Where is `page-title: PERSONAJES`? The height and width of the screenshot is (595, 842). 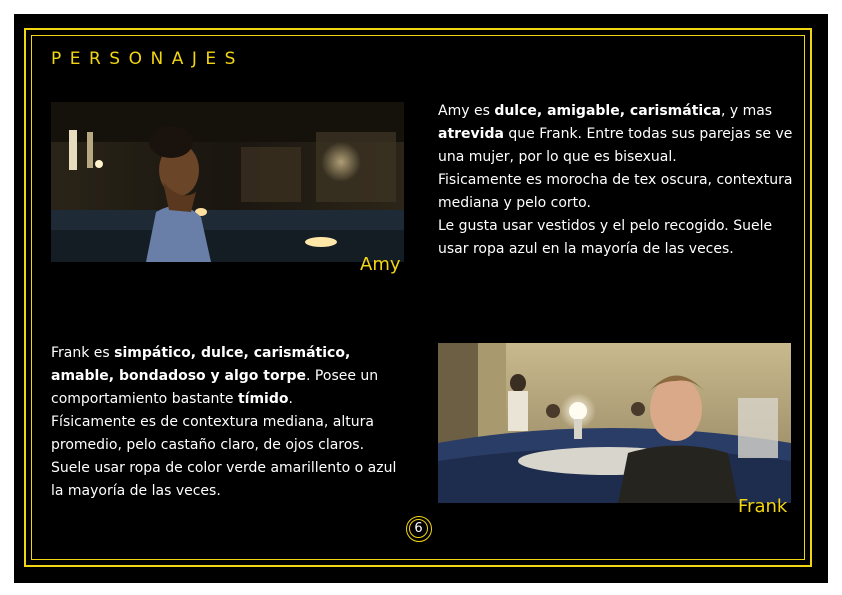 page-title: PERSONAJES is located at coordinates (147, 59).